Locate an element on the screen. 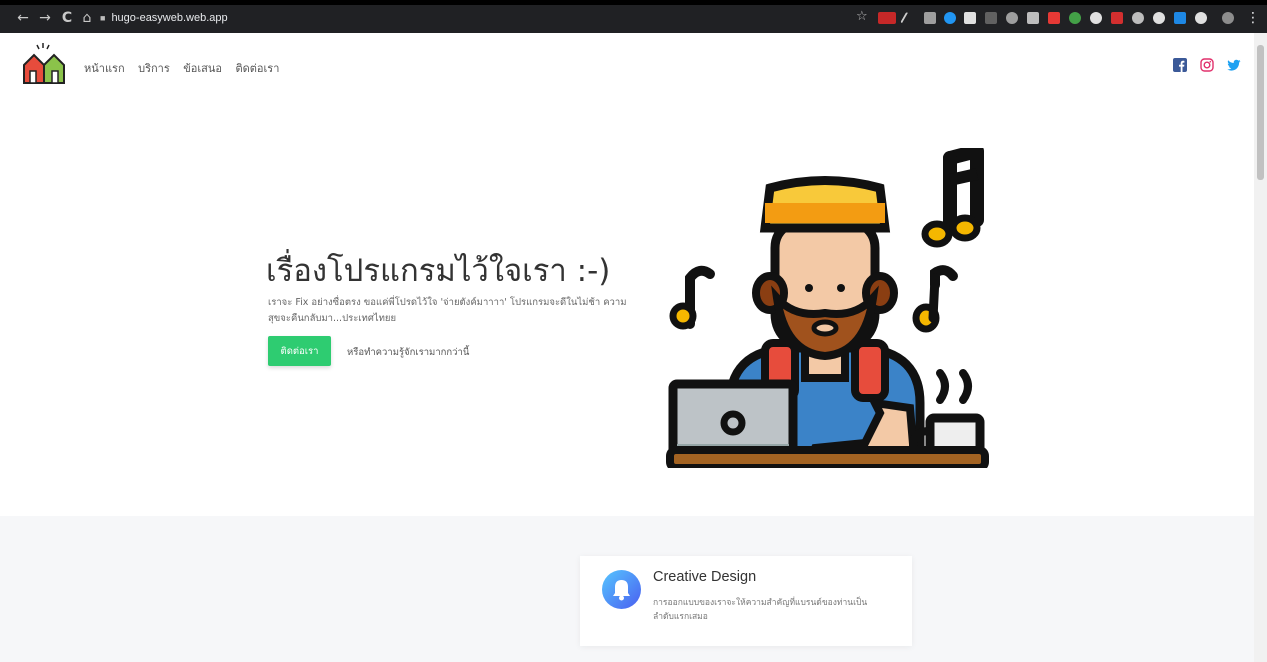 This screenshot has height=662, width=1267. profile-avatar is located at coordinates (1228, 18).